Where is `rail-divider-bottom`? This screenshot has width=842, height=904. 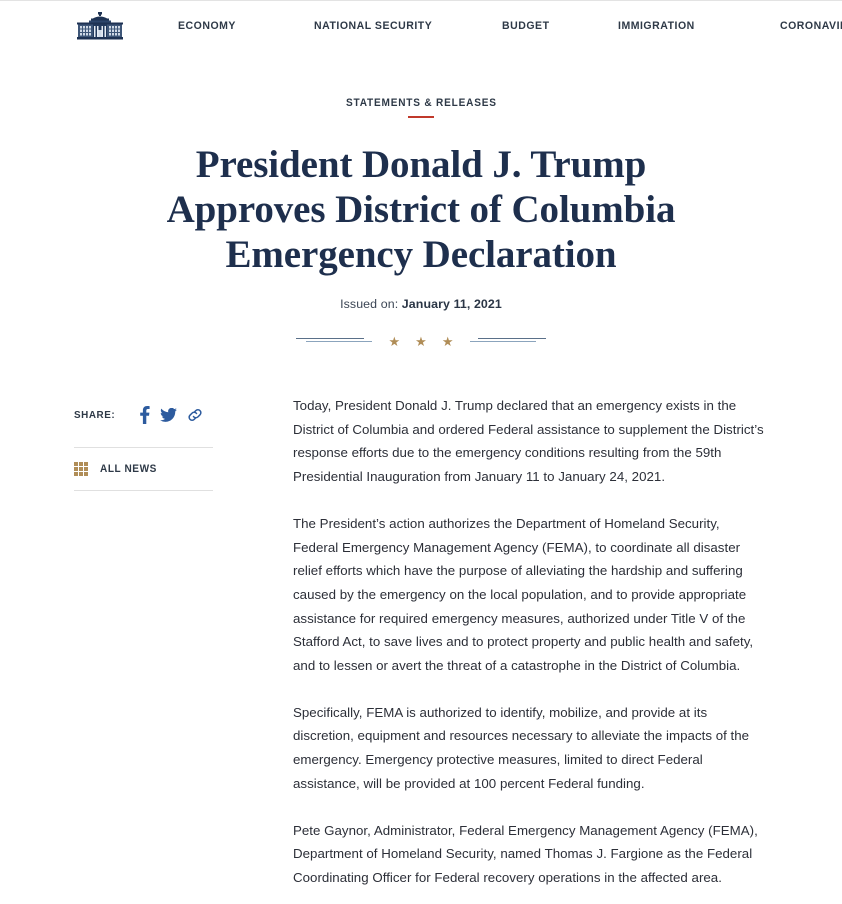
rail-divider-bottom is located at coordinates (143, 490).